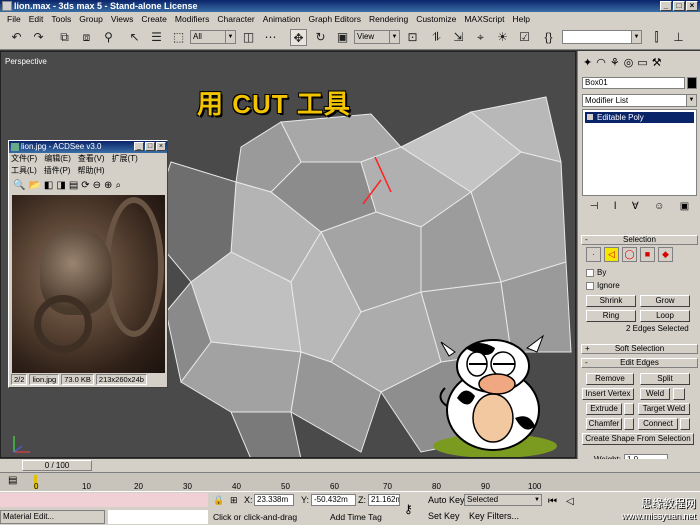  Describe the element at coordinates (587, 62) in the screenshot. I see `create-tab-icon: ✦` at that location.